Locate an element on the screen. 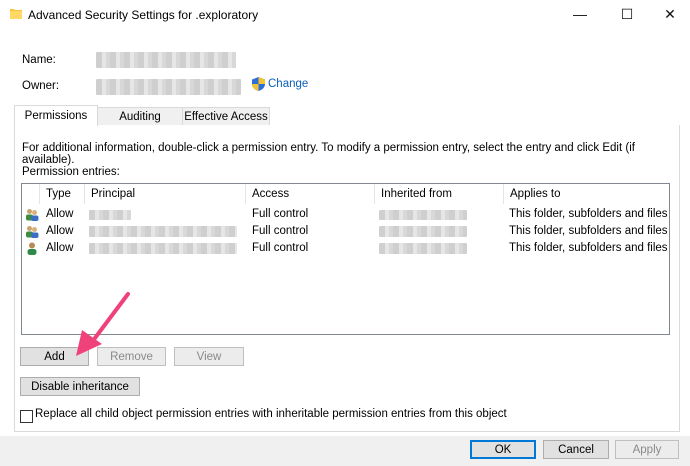 The width and height of the screenshot is (690, 466). user-icon is located at coordinates (32, 248).